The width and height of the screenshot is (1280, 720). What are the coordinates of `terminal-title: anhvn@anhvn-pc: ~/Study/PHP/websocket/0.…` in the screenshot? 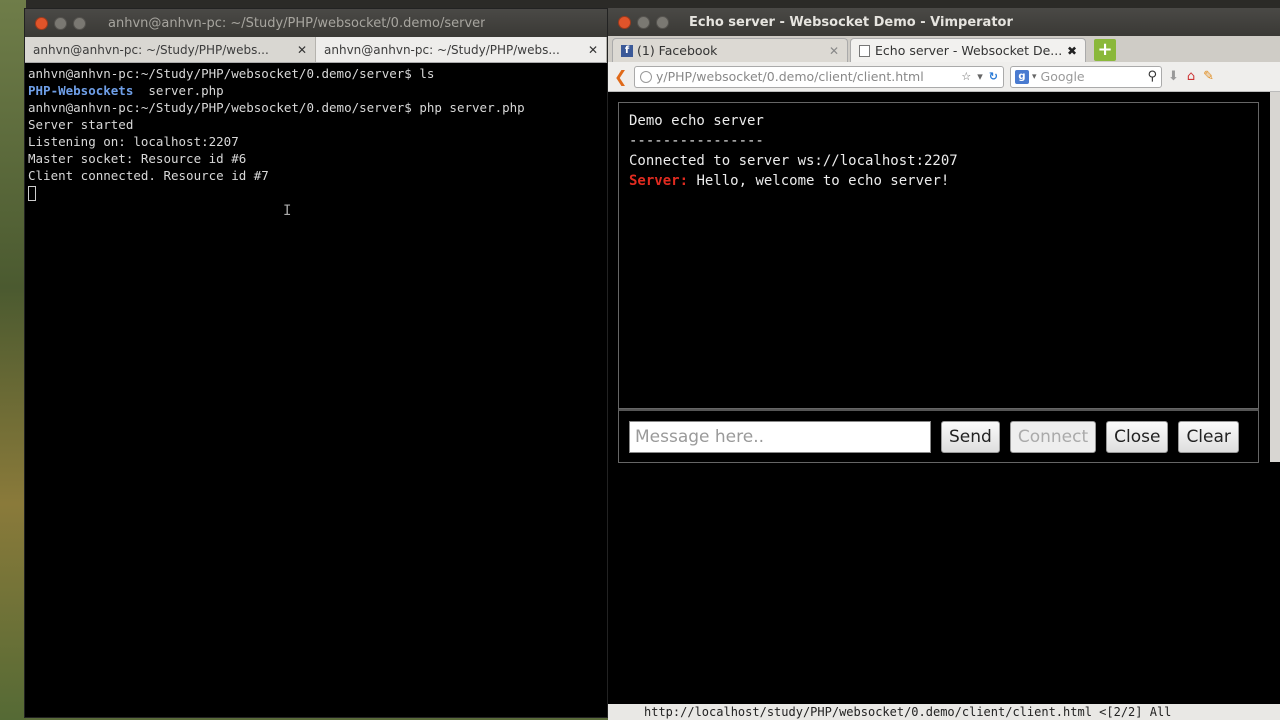 It's located at (297, 23).